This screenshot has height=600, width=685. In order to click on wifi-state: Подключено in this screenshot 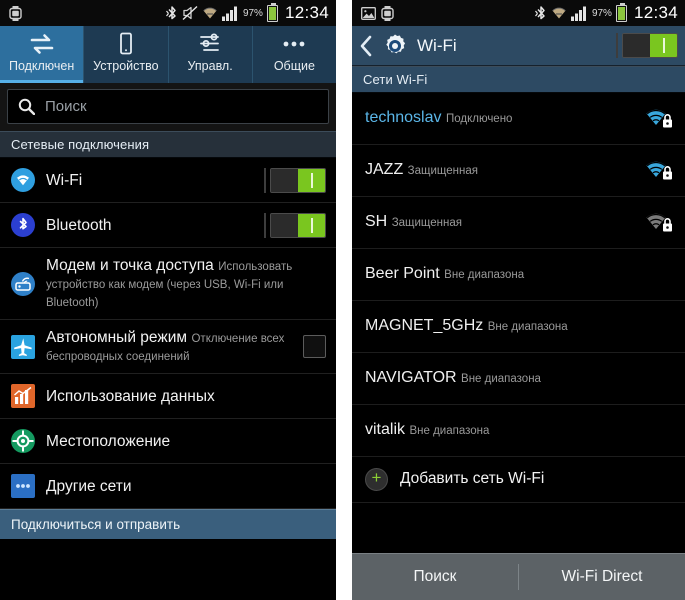, I will do `click(479, 119)`.